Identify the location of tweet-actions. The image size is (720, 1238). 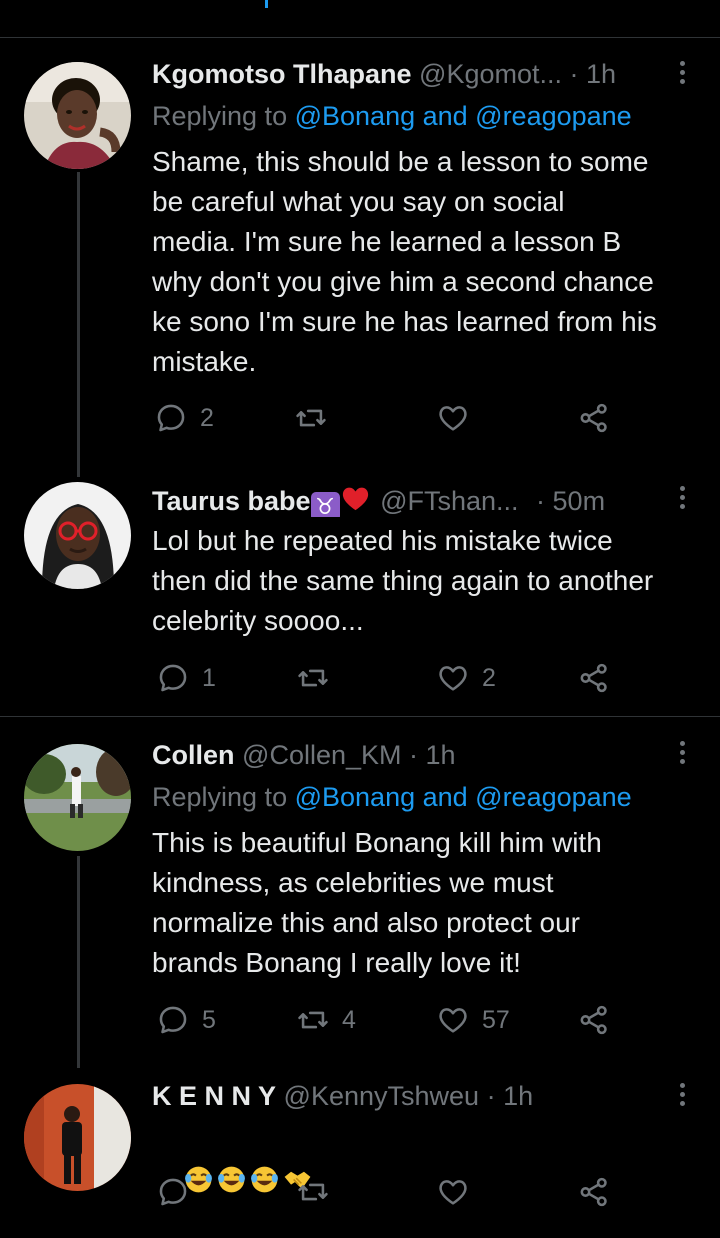
(387, 1192).